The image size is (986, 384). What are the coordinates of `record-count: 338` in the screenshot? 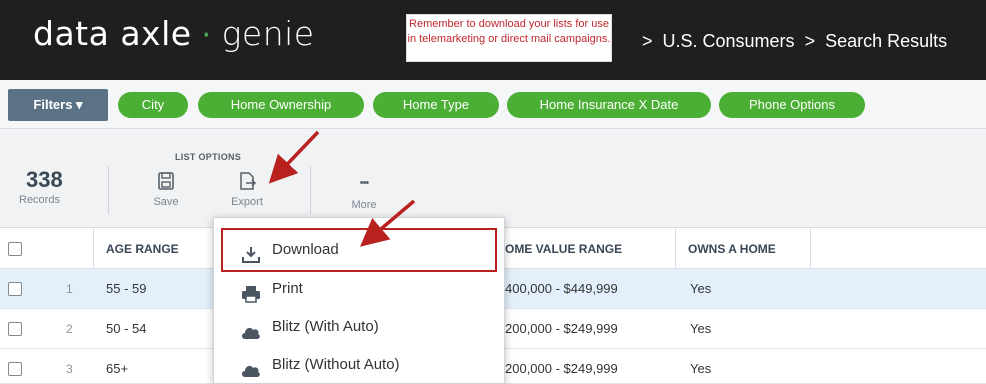 It's located at (44, 179).